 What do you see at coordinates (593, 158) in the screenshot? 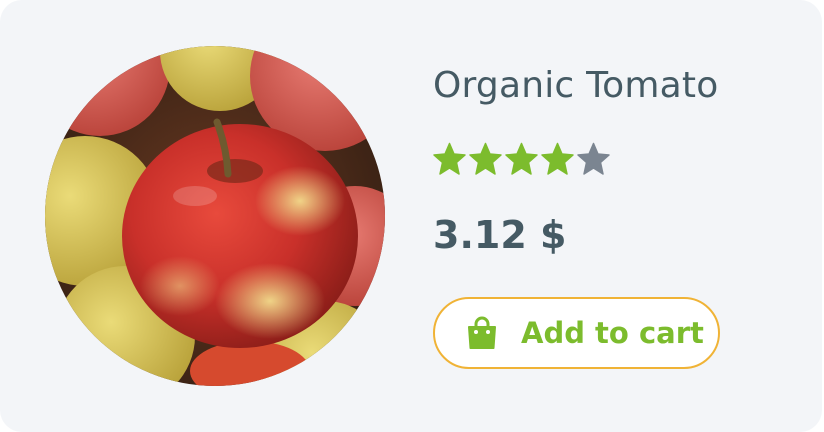
I see `star-empty-icon` at bounding box center [593, 158].